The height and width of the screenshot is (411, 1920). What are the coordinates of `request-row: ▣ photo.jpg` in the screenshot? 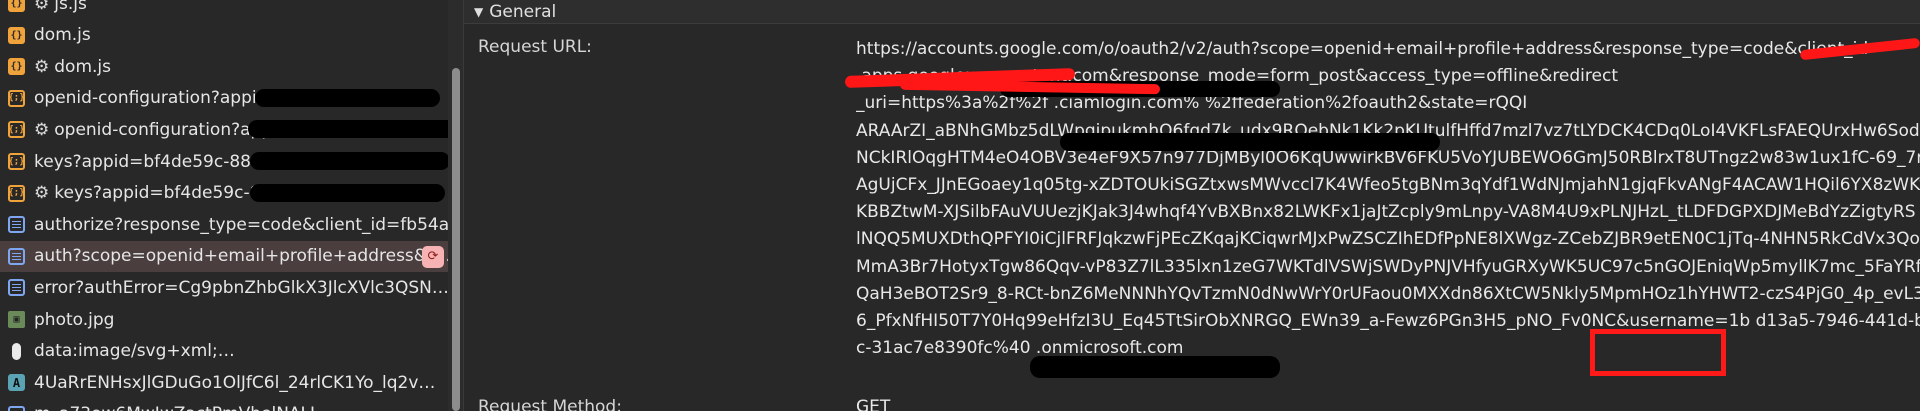 It's located at (224, 319).